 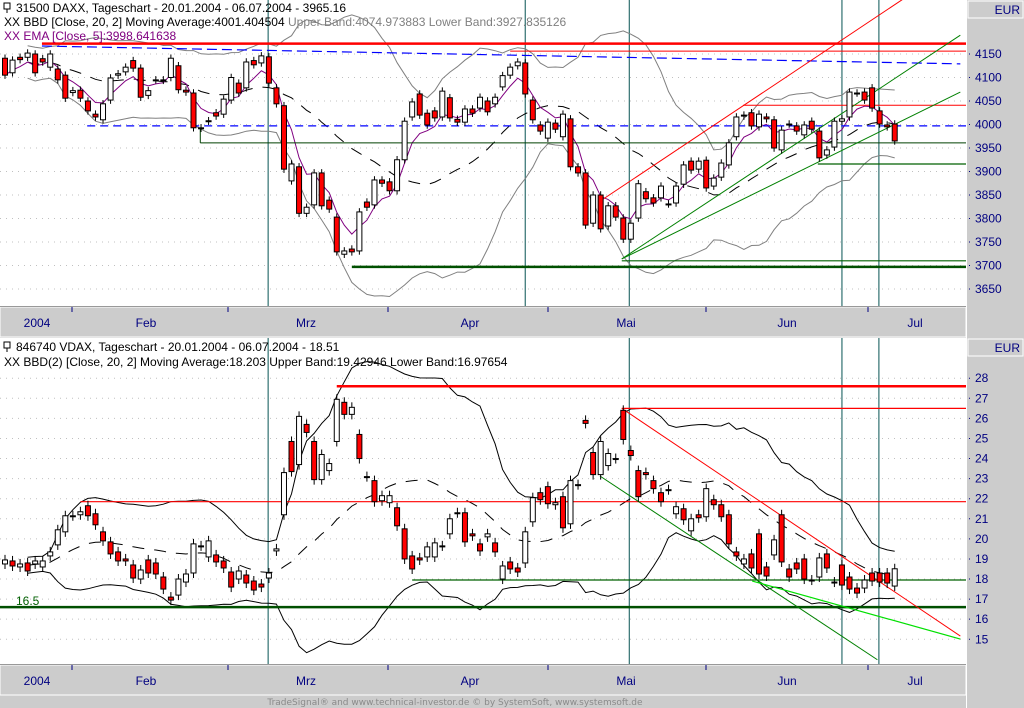 I want to click on bottom-ytick-label: 17, so click(x=982, y=599).